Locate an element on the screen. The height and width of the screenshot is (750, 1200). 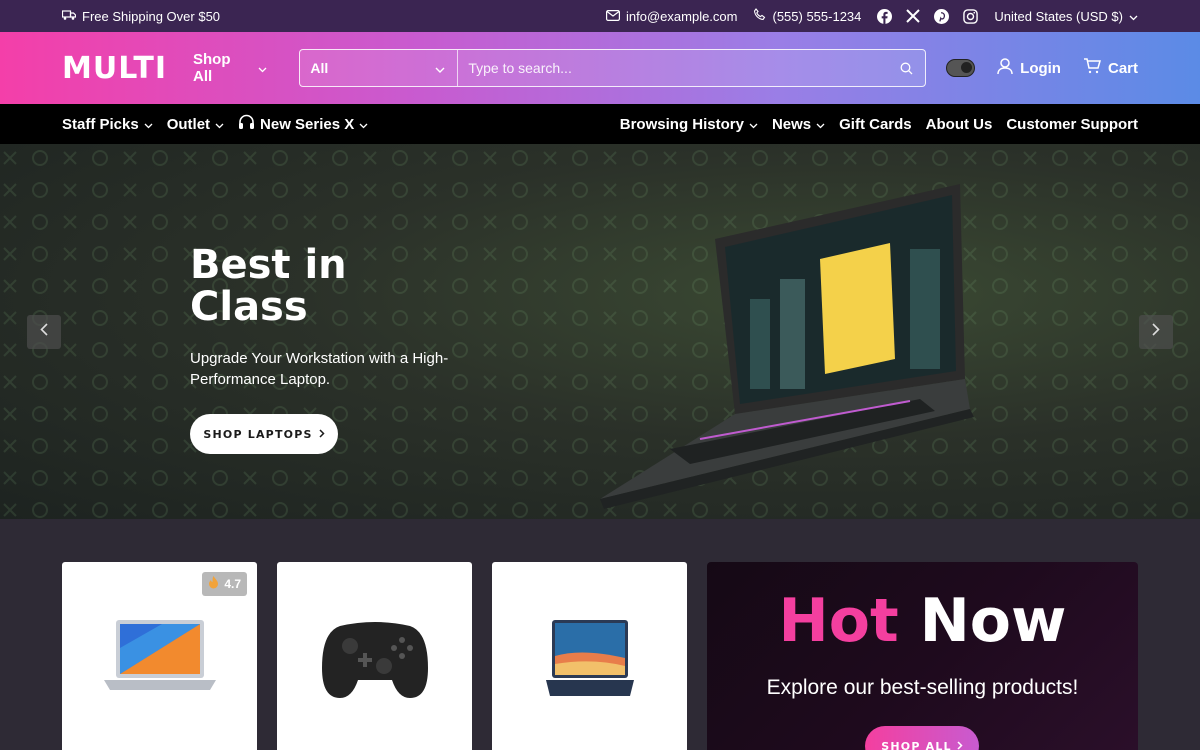
mail-icon is located at coordinates (613, 16).